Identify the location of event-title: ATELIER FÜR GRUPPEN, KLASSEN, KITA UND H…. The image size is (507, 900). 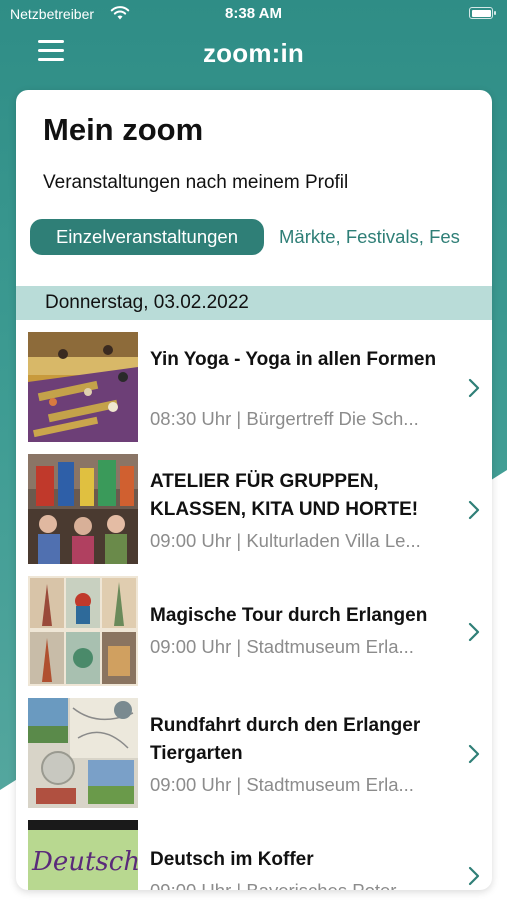
(284, 495).